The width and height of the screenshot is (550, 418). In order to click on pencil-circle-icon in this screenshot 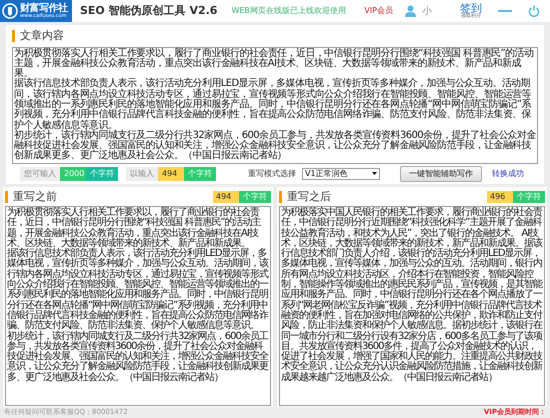, I will do `click(10, 11)`.